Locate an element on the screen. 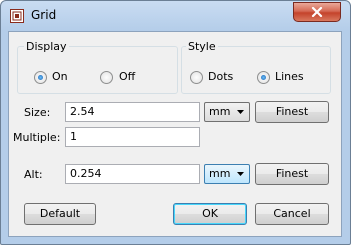 This screenshot has width=351, height=245. display-group-label: Display is located at coordinates (46, 46).